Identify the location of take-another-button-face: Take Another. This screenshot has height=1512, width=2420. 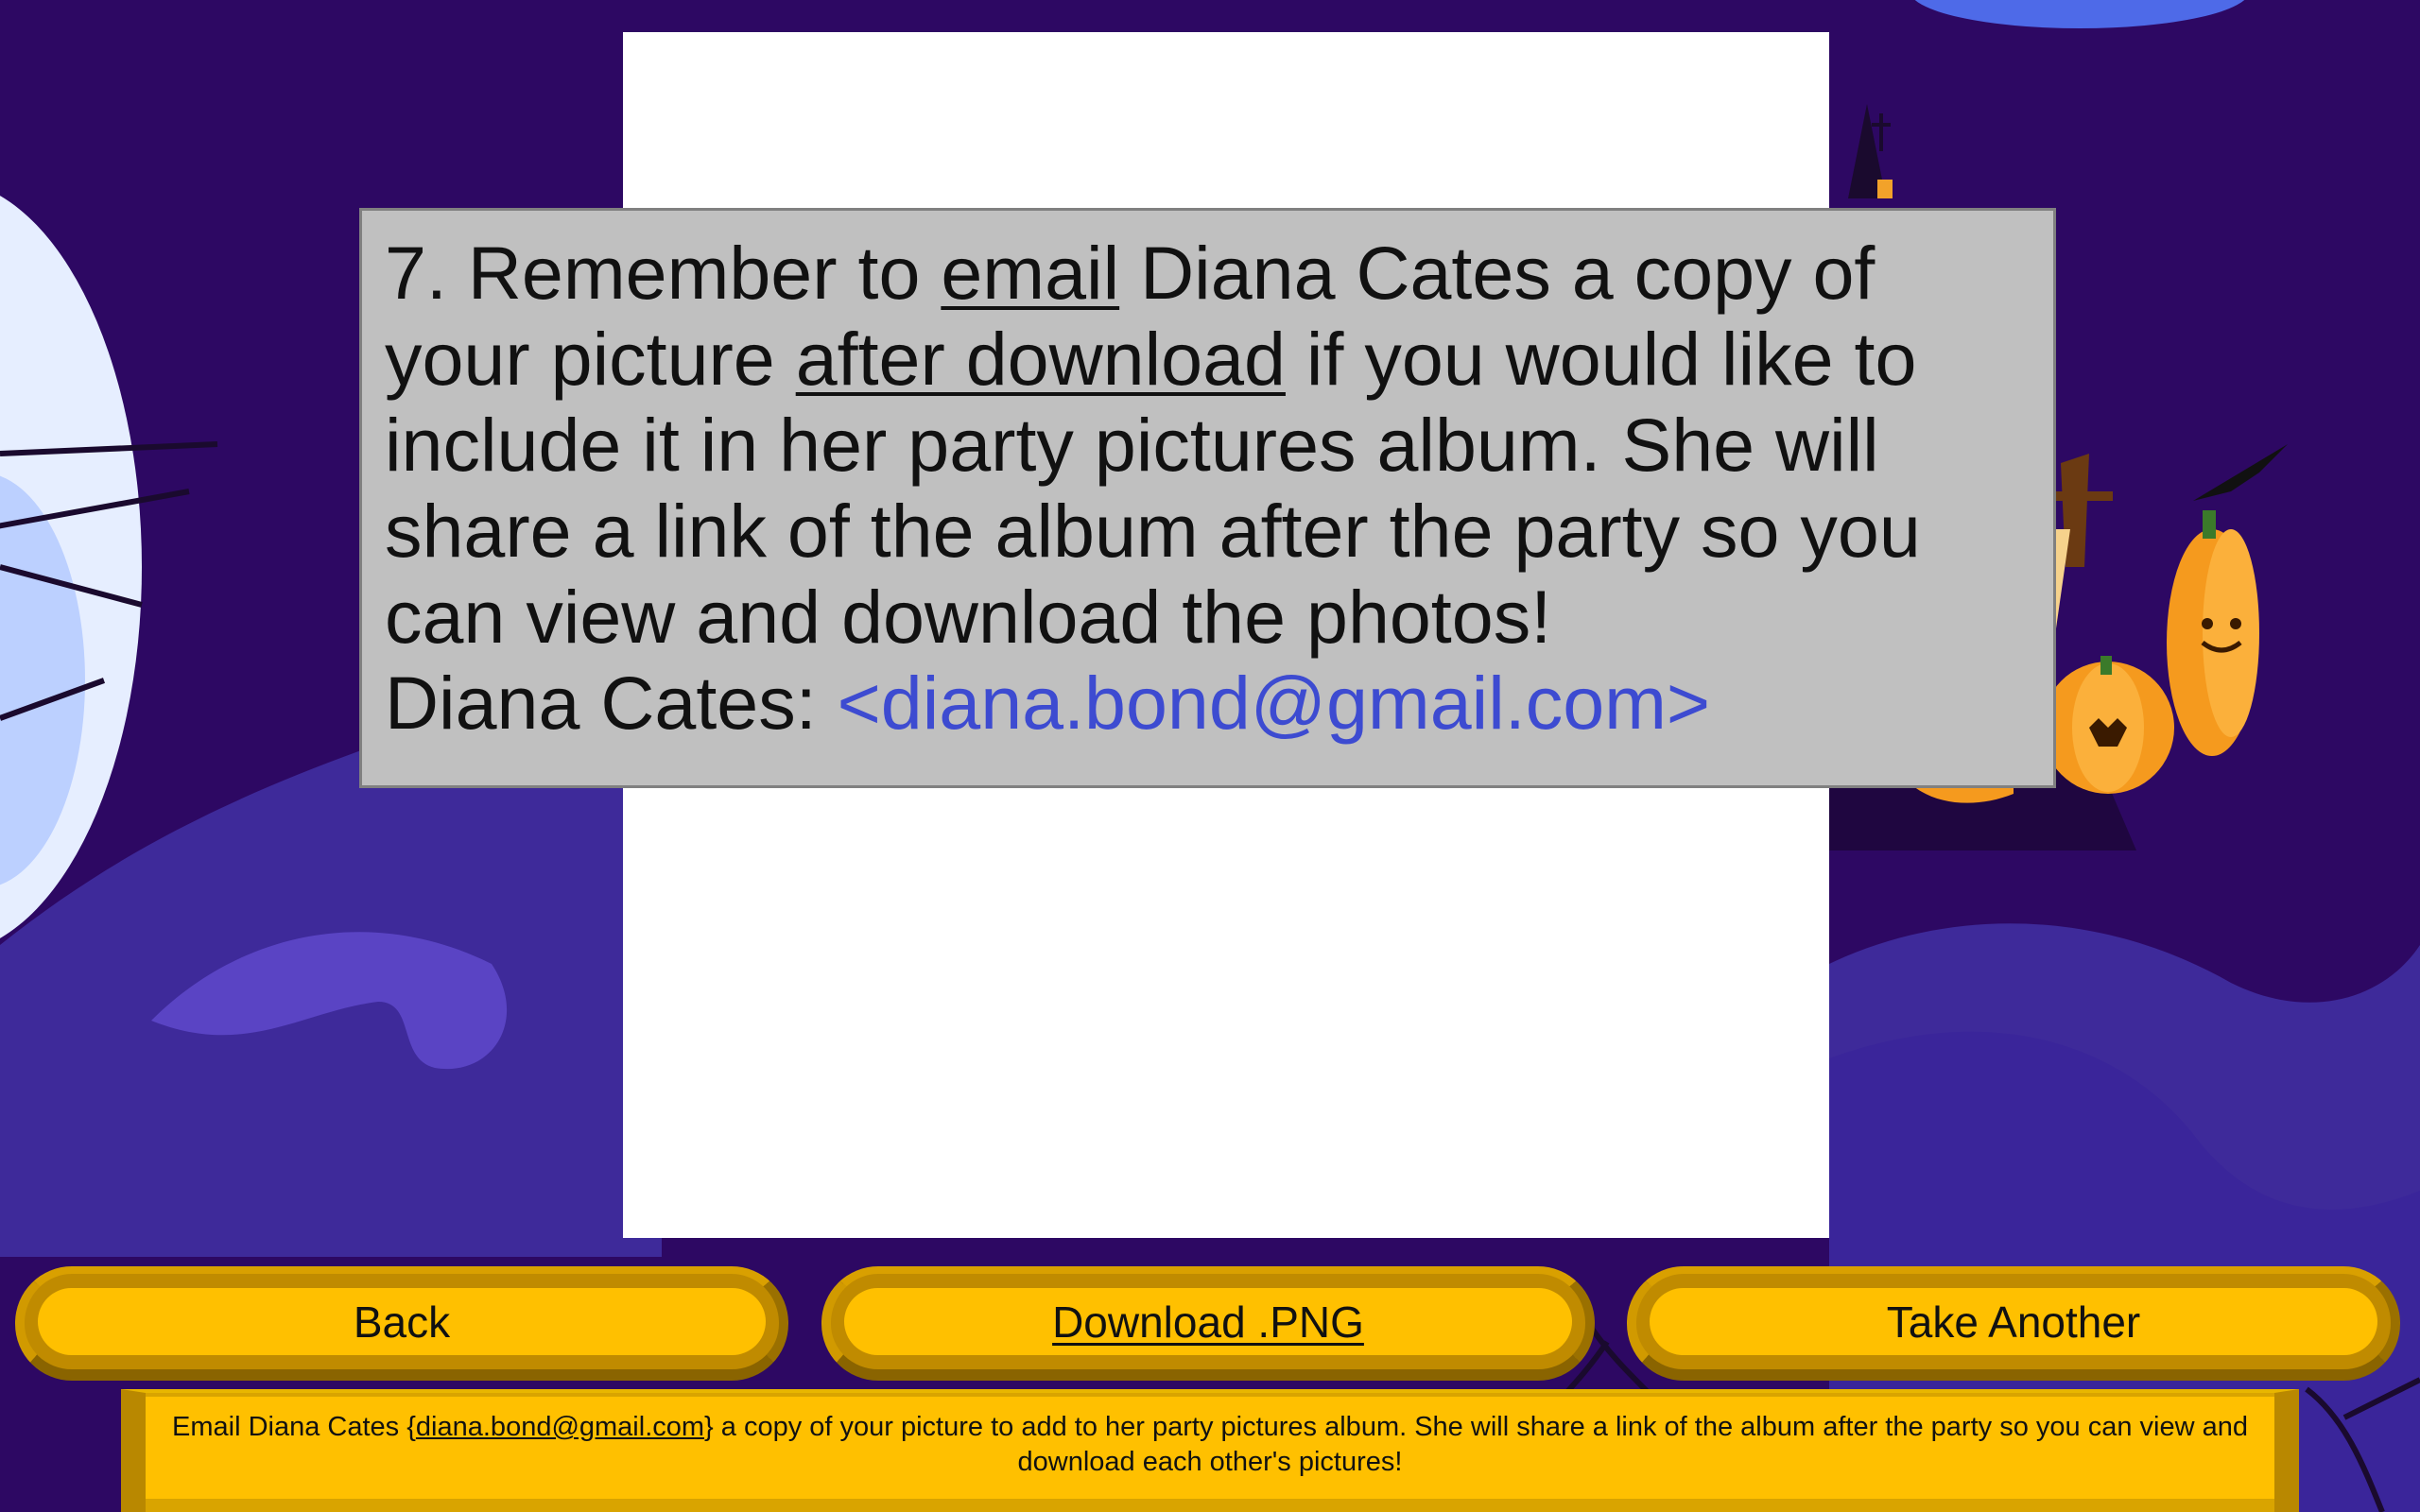
(2014, 1321).